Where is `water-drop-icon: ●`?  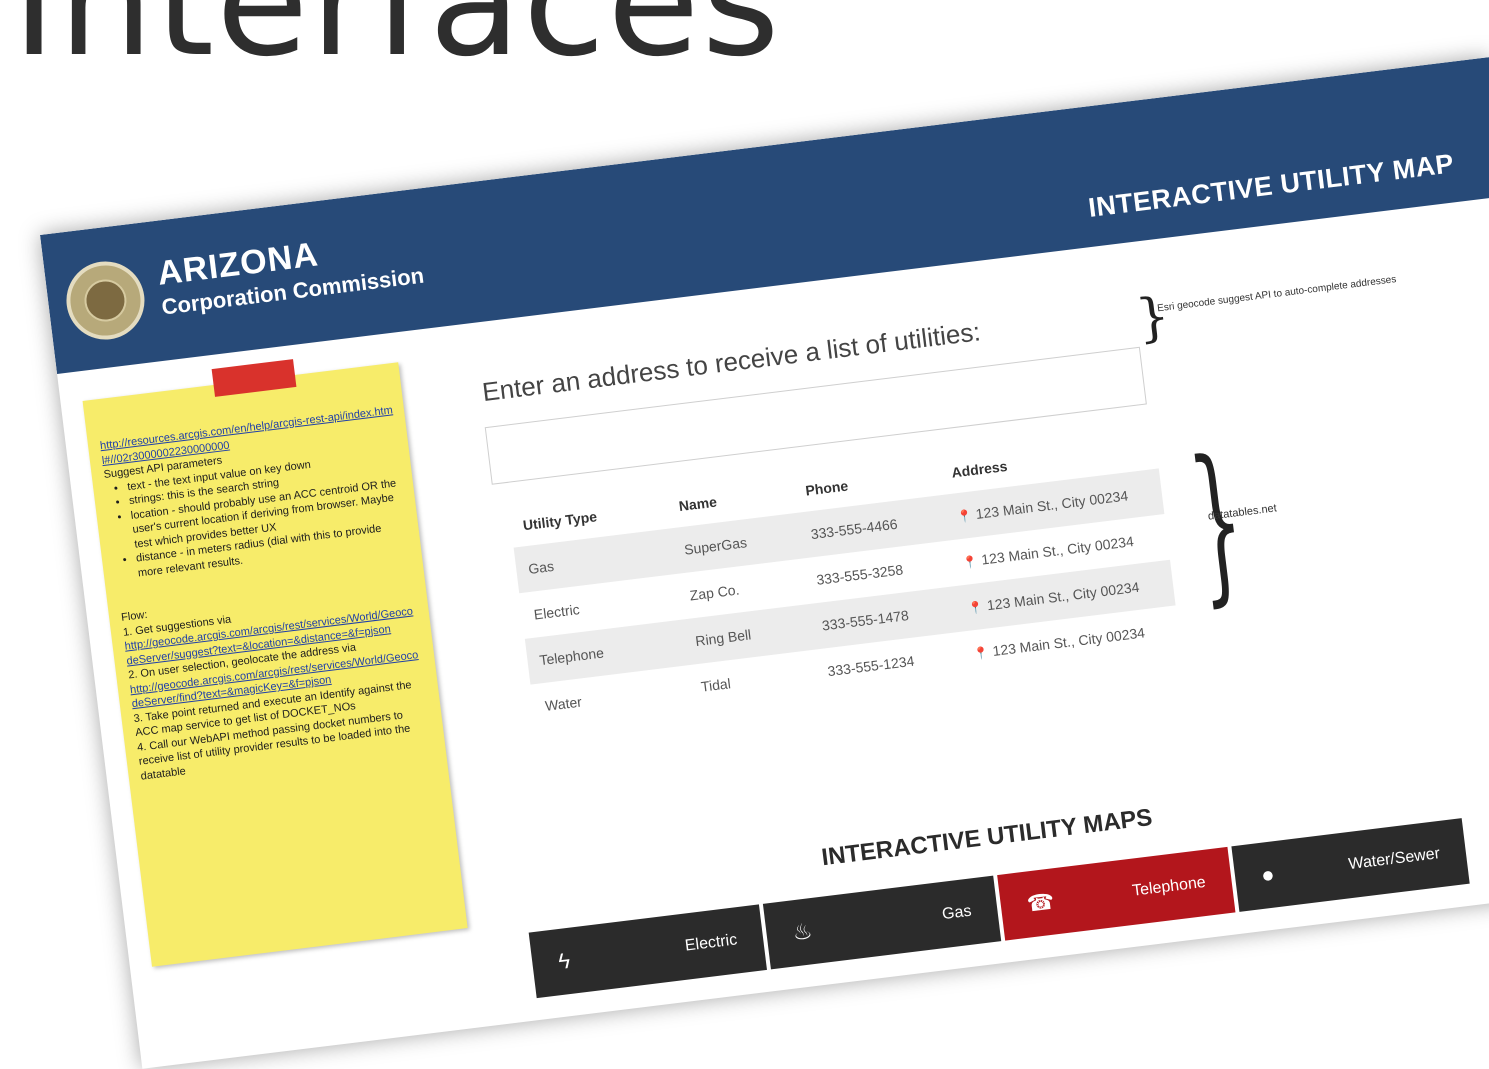 water-drop-icon: ● is located at coordinates (1267, 874).